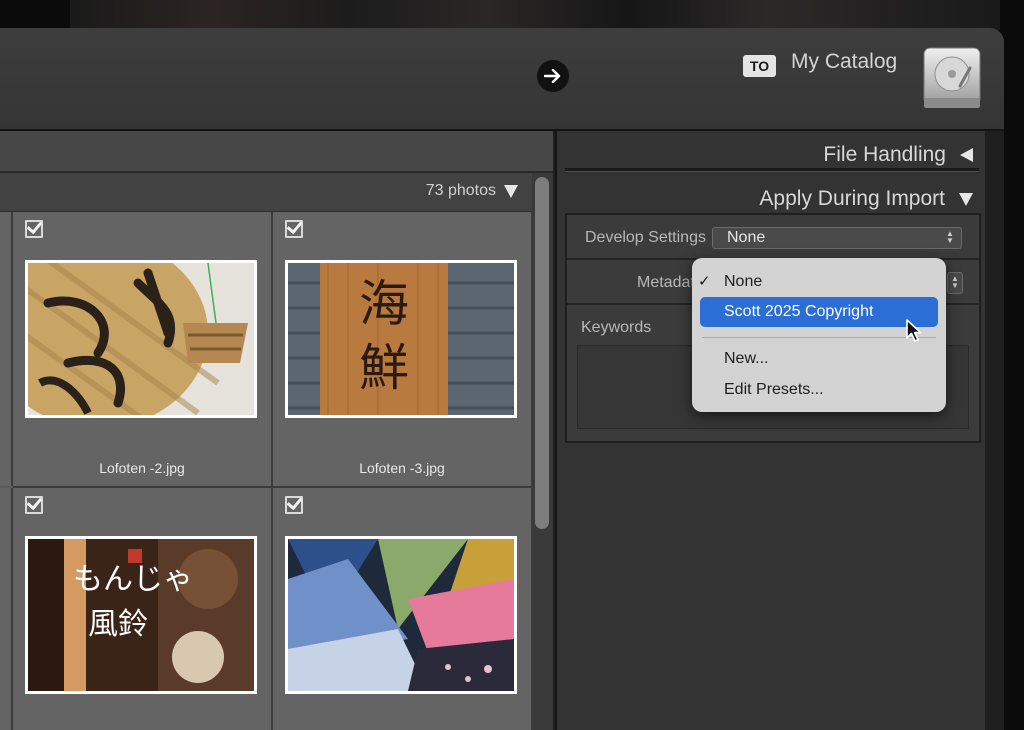 Image resolution: width=1024 pixels, height=730 pixels. I want to click on thumbnail-image: 海 鮮, so click(401, 339).